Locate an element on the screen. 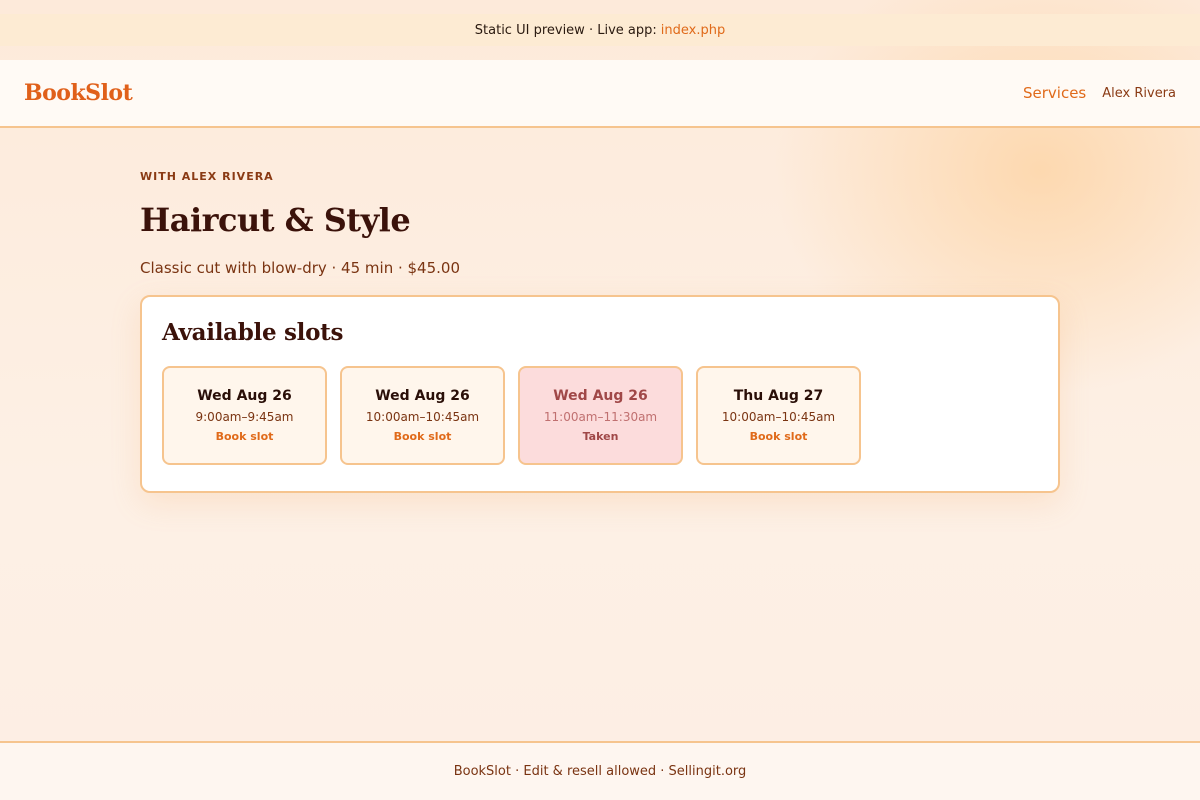 The image size is (1200, 800). slots-panel-title: Available slots is located at coordinates (253, 332).